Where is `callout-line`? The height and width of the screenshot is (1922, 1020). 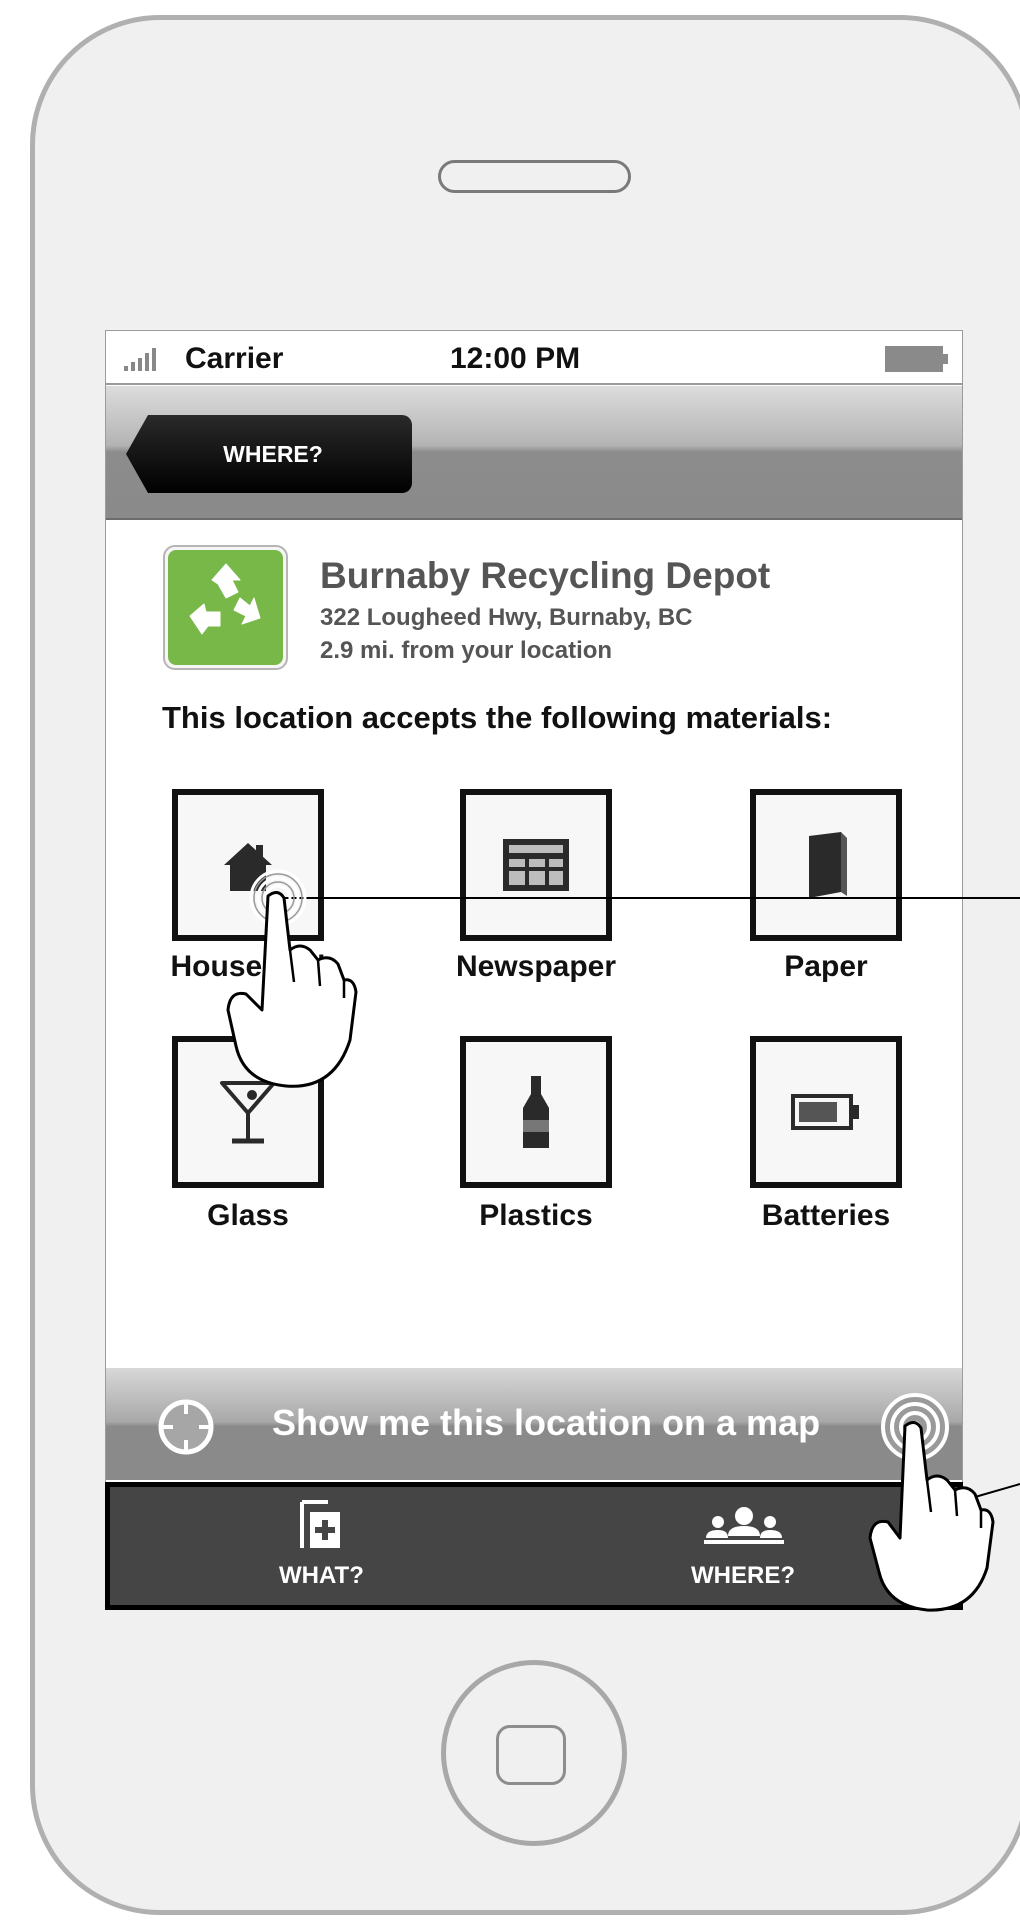 callout-line is located at coordinates (997, 1490).